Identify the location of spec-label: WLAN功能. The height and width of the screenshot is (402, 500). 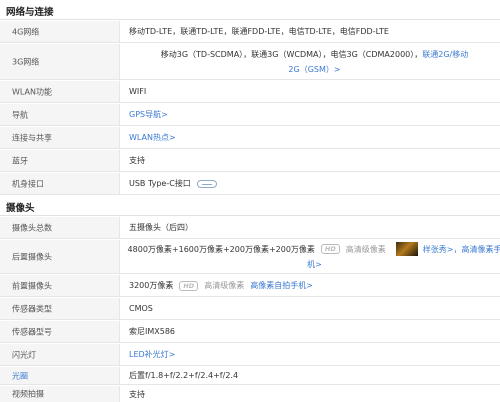
(32, 91).